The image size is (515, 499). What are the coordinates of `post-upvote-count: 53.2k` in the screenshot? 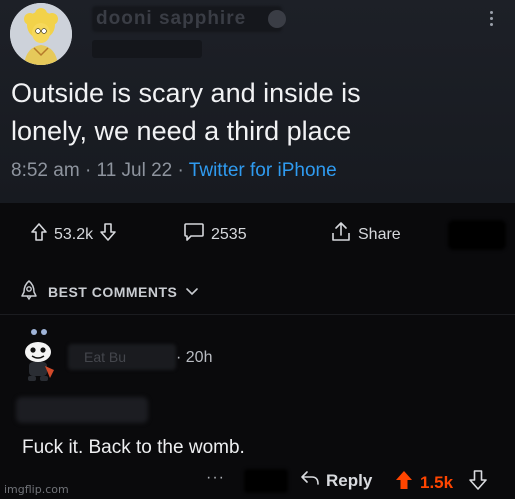 It's located at (74, 234).